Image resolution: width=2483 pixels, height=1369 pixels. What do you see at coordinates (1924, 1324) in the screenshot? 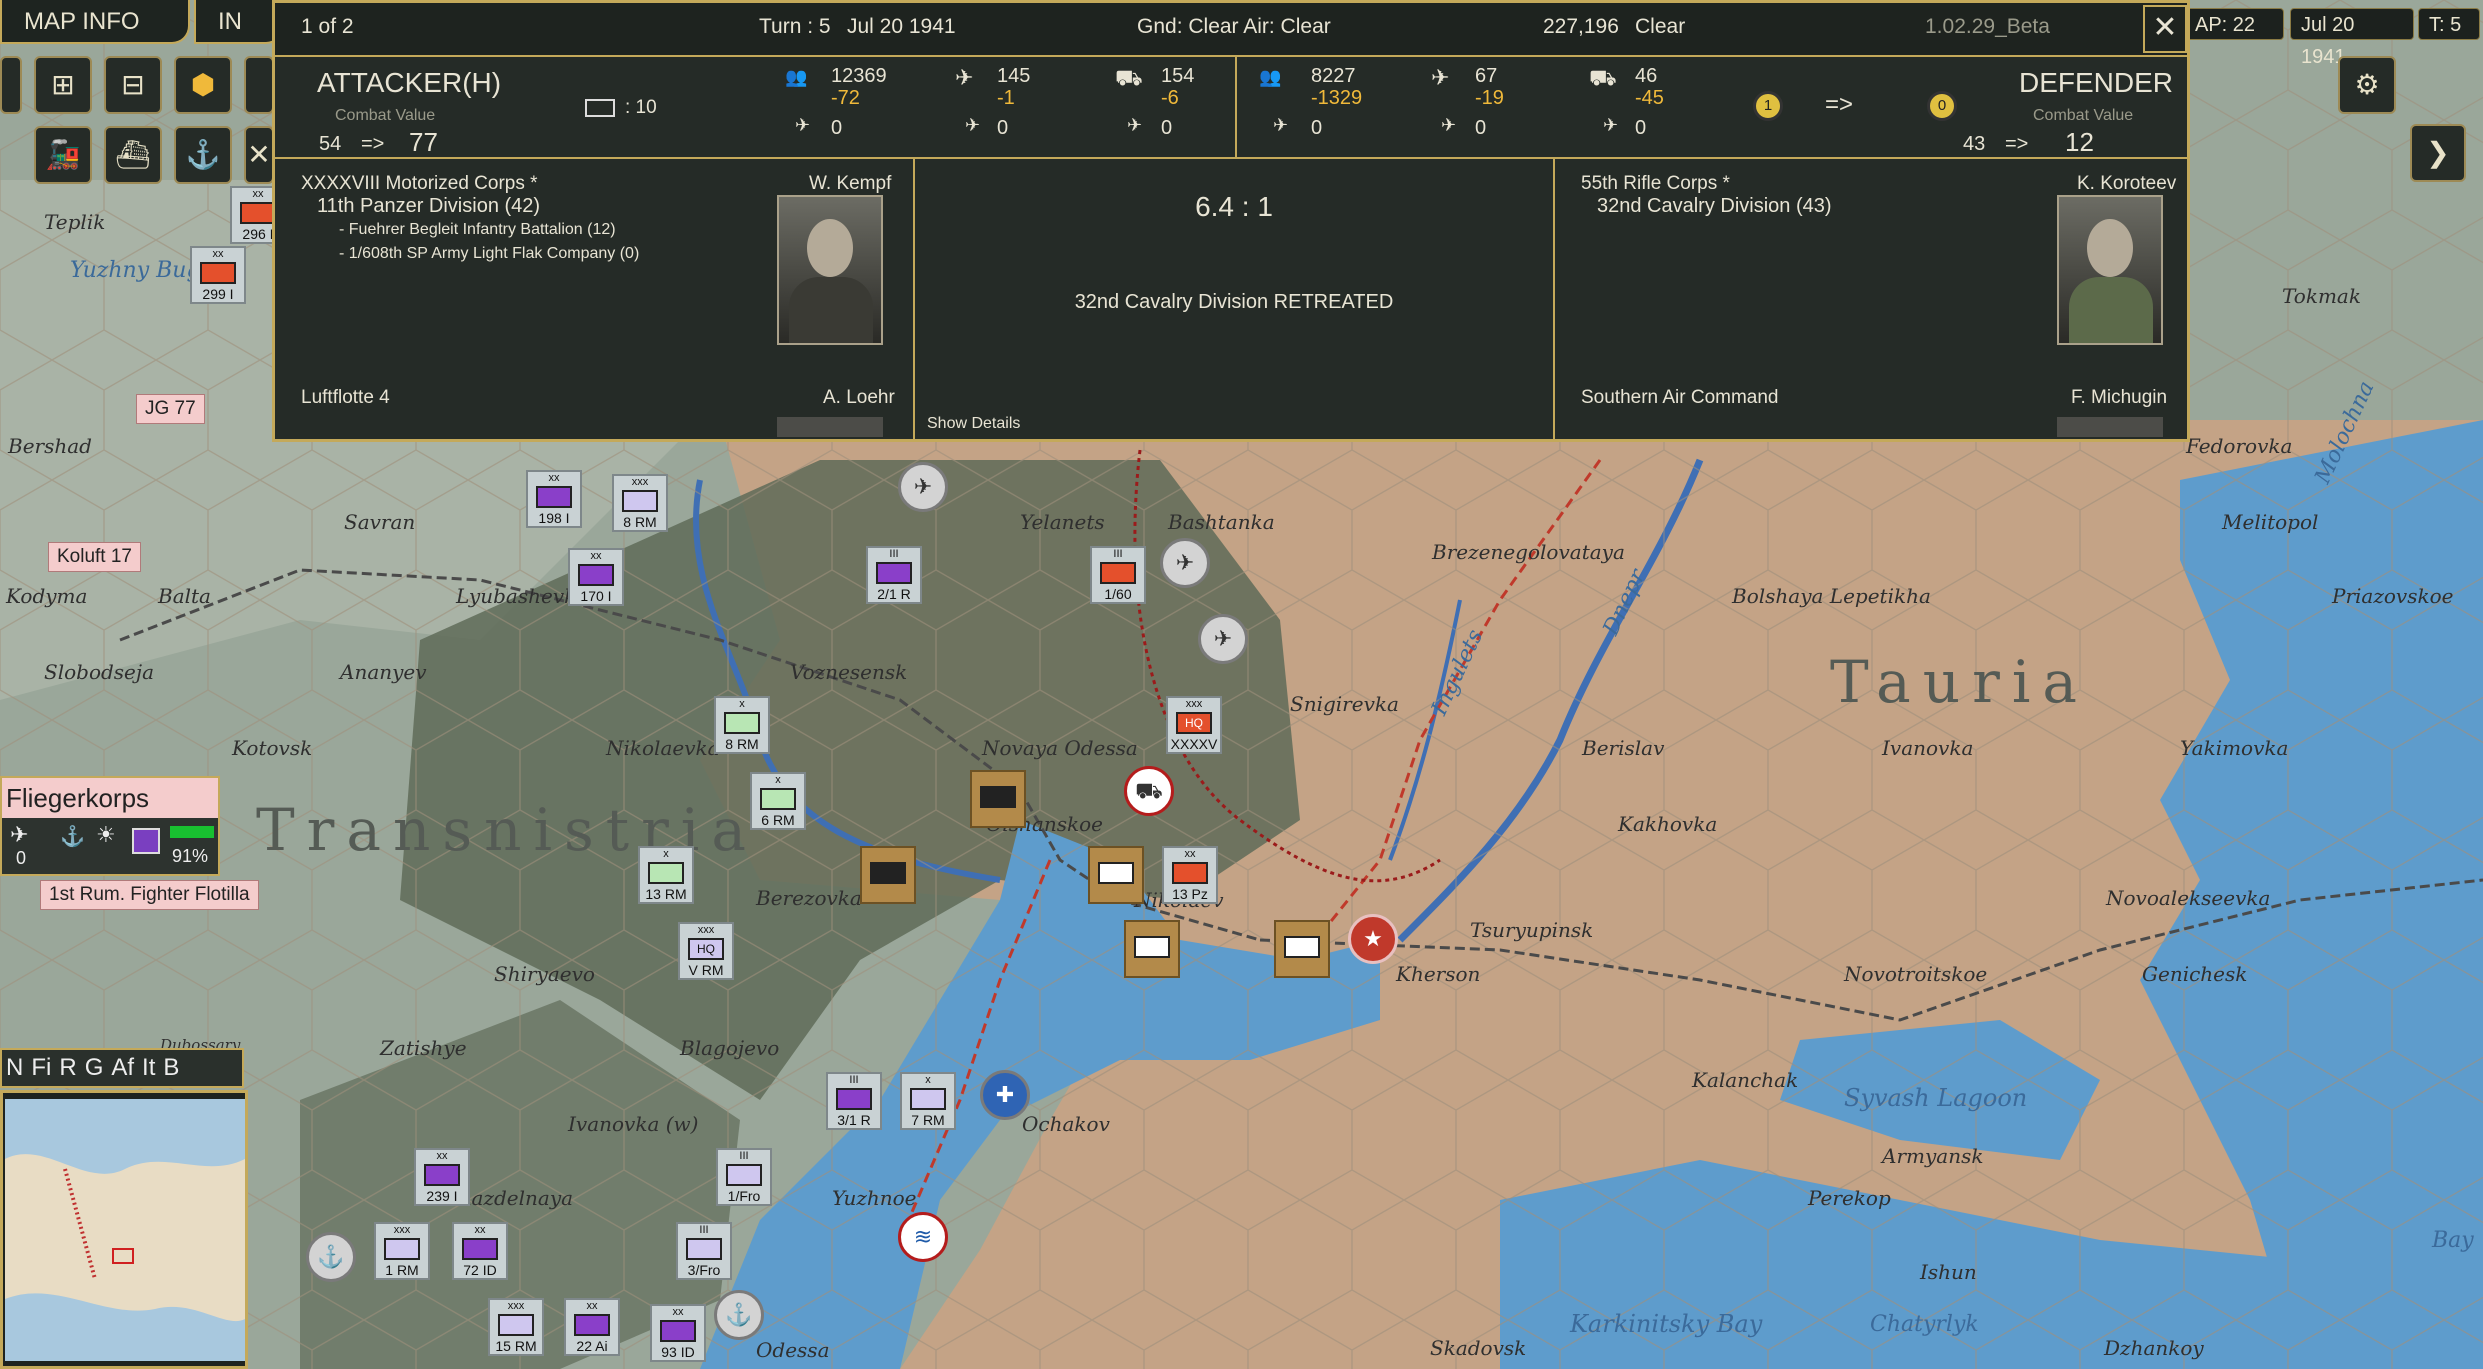
I see `map-label-chatyrlyk: Chatyrlyk` at bounding box center [1924, 1324].